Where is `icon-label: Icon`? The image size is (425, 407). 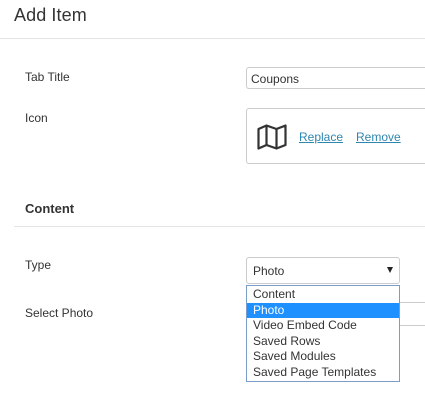 icon-label: Icon is located at coordinates (36, 118).